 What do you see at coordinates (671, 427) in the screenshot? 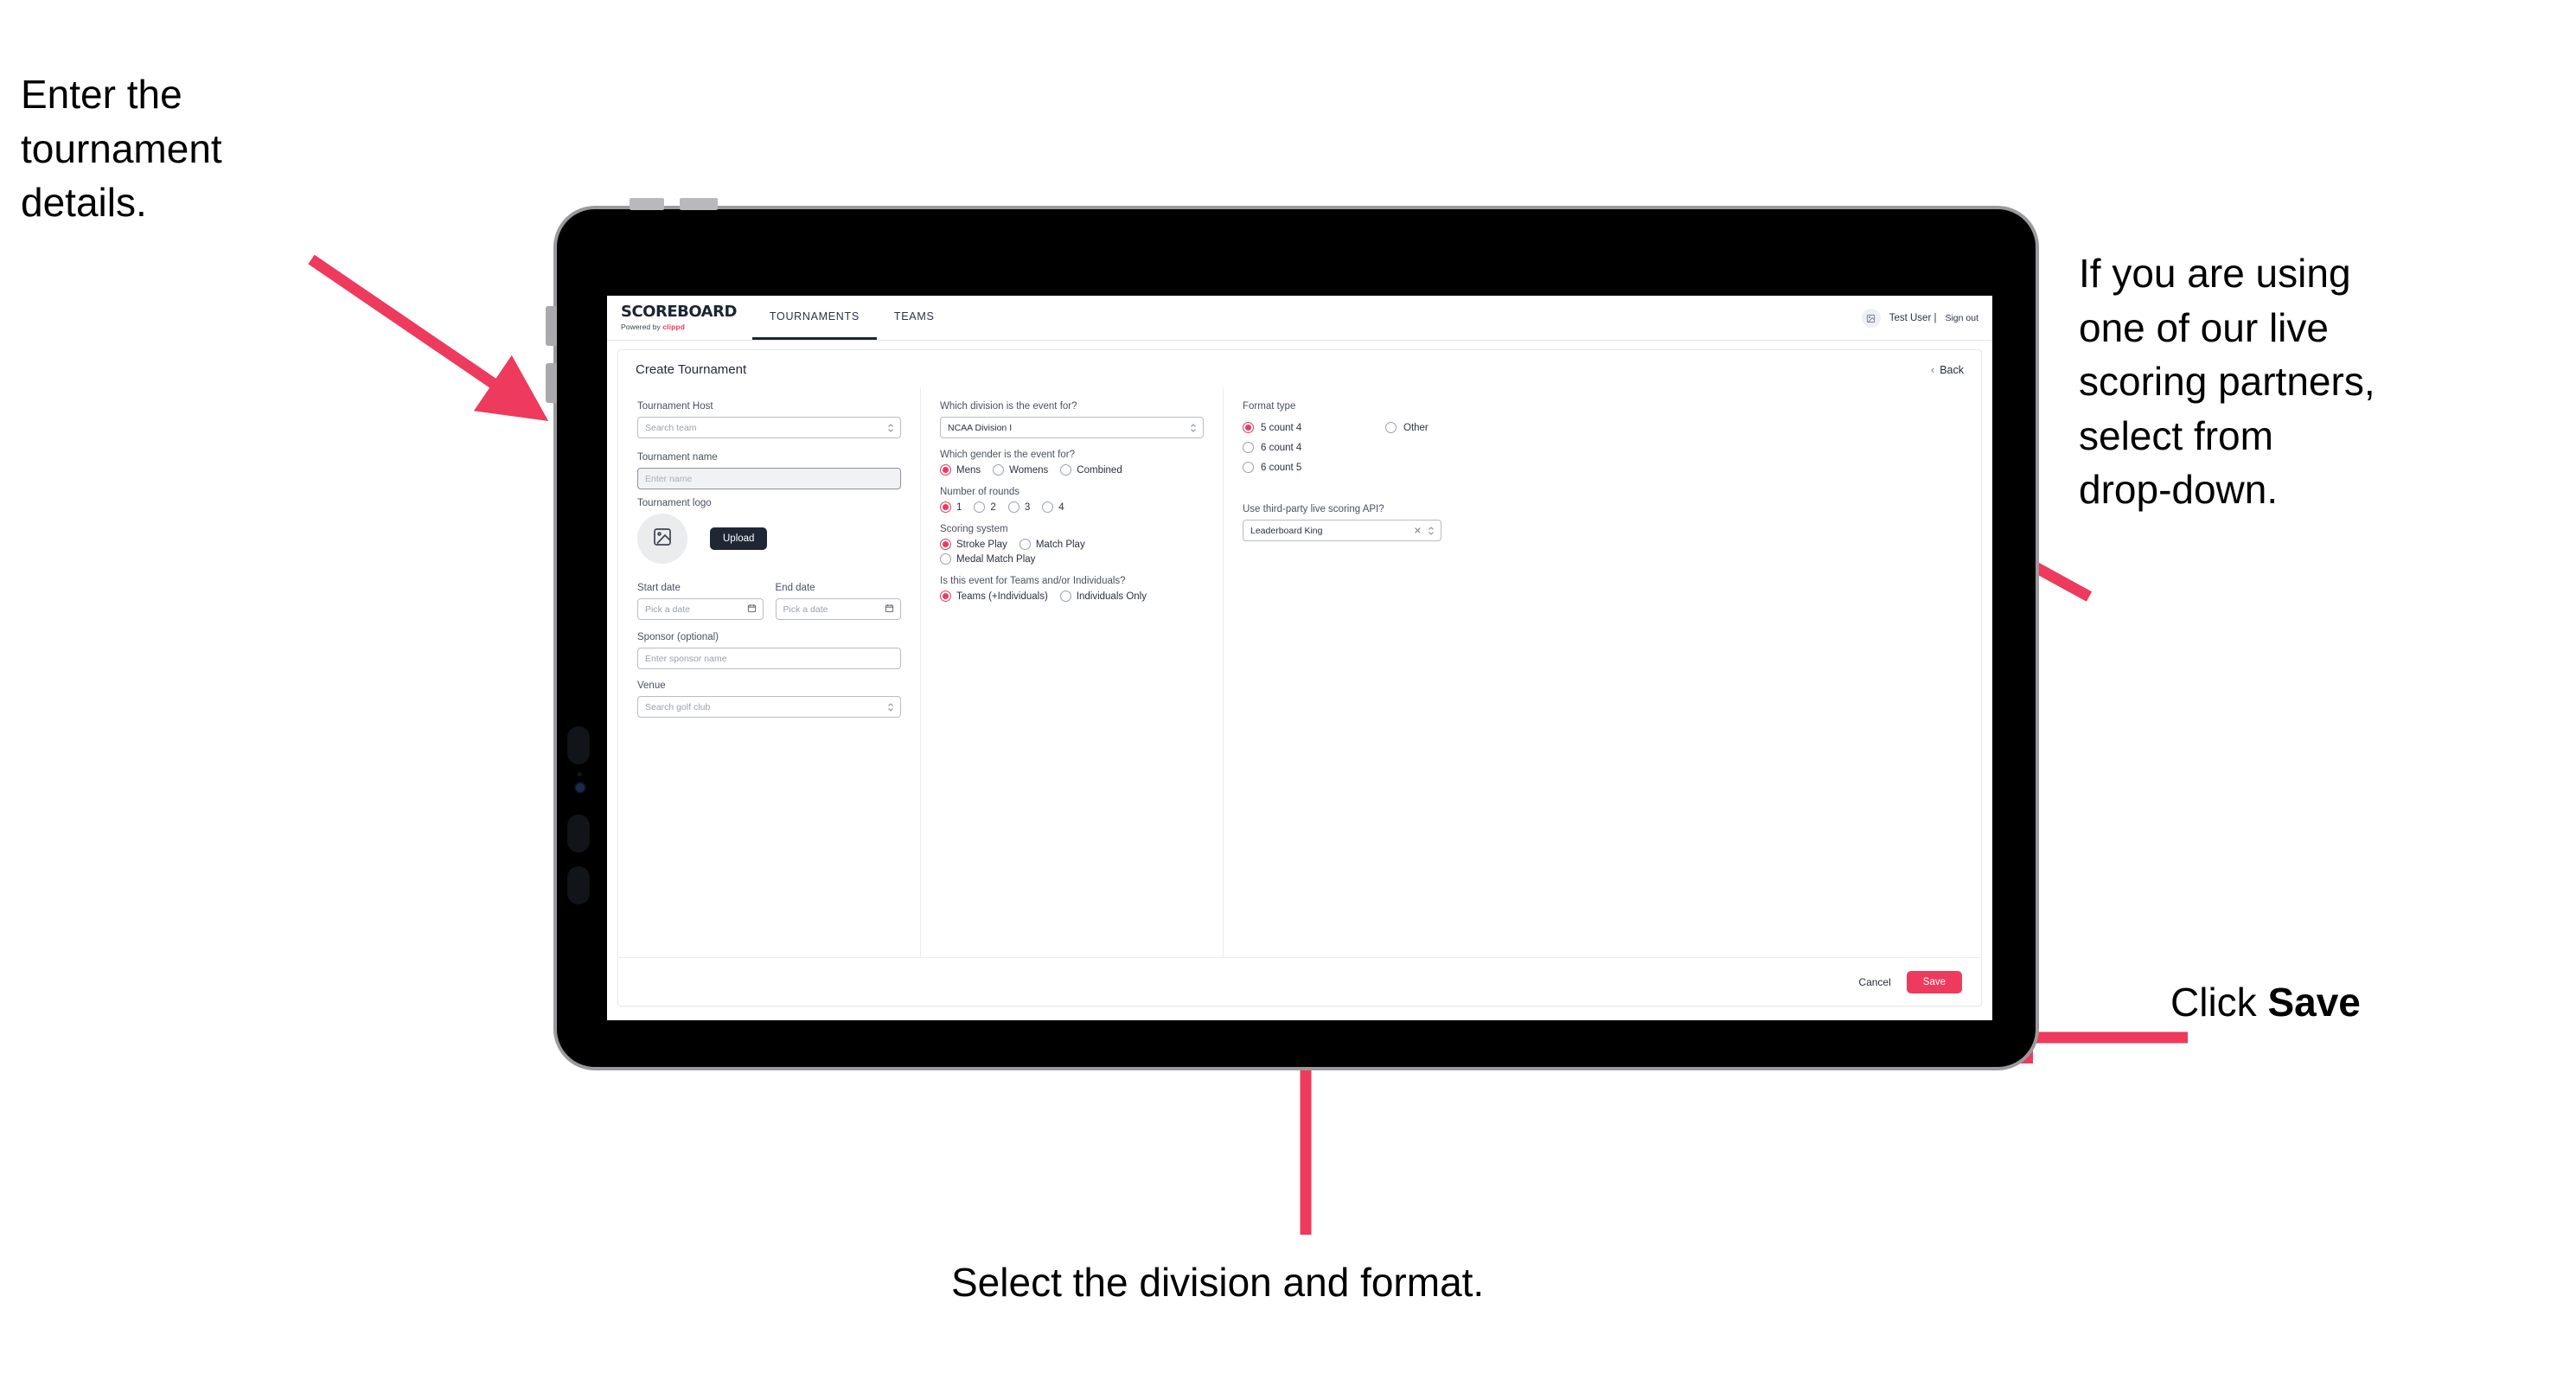
I see `tournament-host-placeholder: Search team` at bounding box center [671, 427].